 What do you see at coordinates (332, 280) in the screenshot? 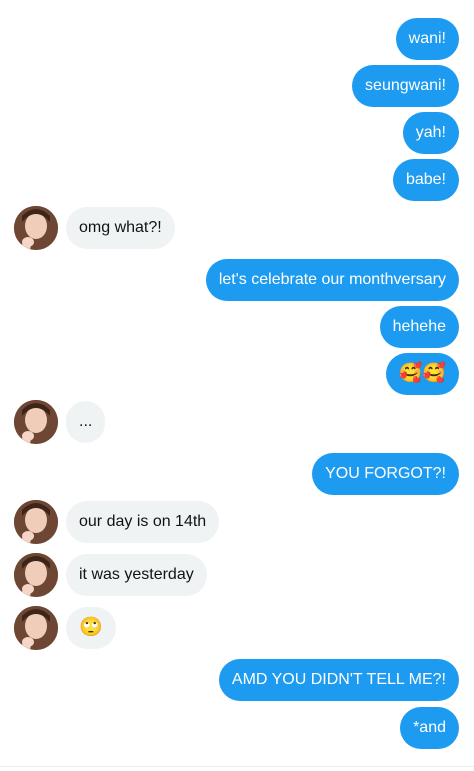
I see `sent-message-bubble: let's celebrate our monthversary` at bounding box center [332, 280].